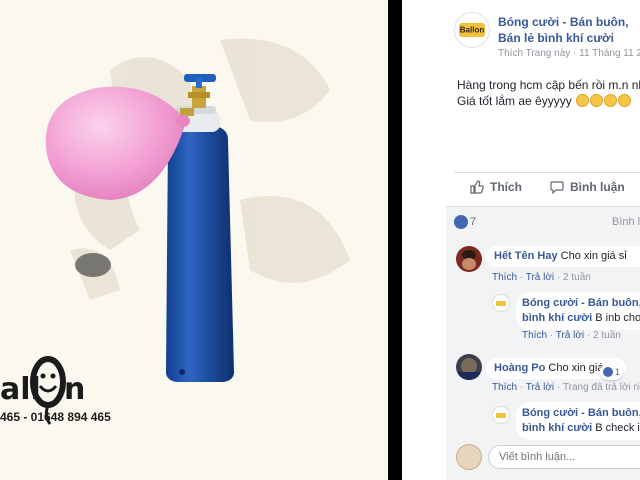  What do you see at coordinates (607, 335) in the screenshot?
I see `reply-time: 2 tuần` at bounding box center [607, 335].